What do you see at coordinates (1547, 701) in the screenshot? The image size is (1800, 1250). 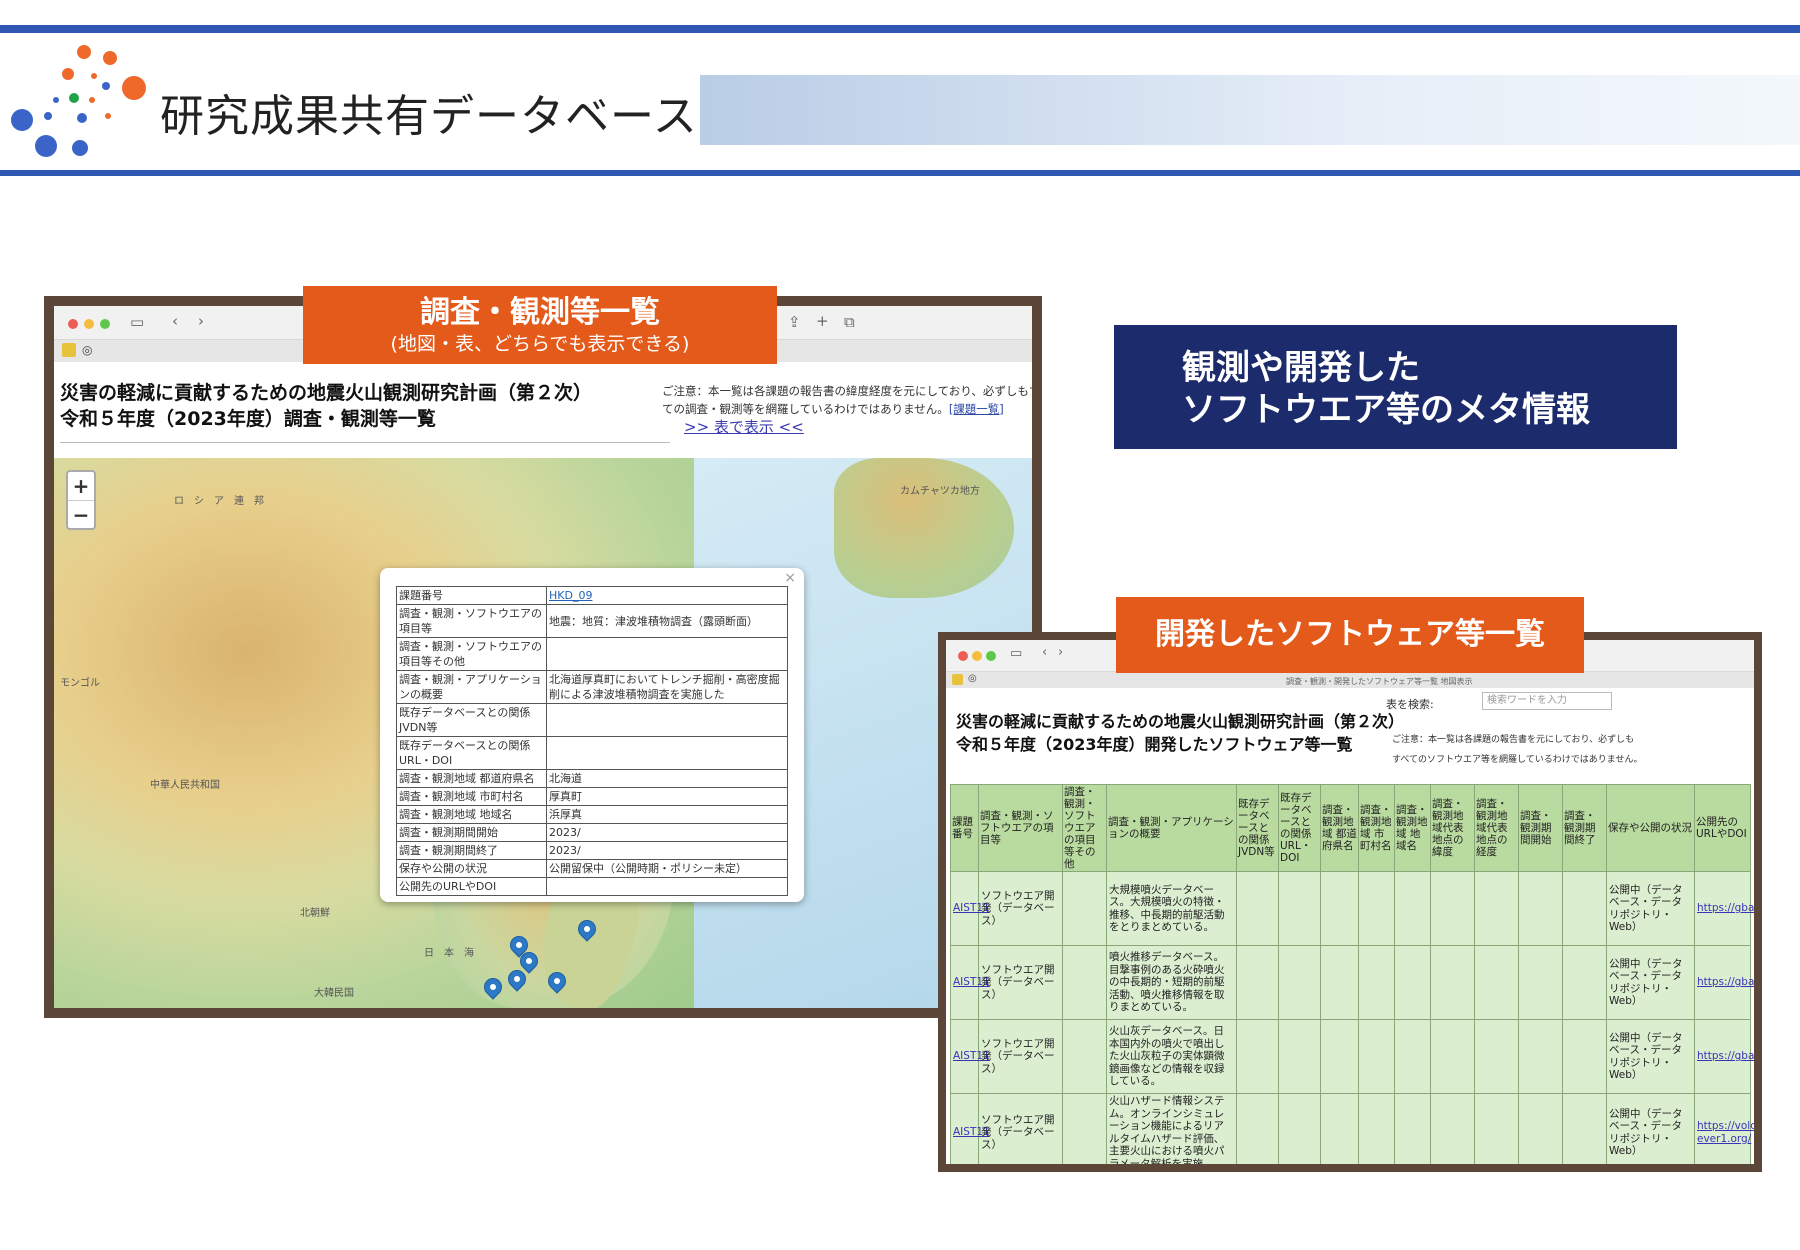 I see `search-input: 検索ワードを入力` at bounding box center [1547, 701].